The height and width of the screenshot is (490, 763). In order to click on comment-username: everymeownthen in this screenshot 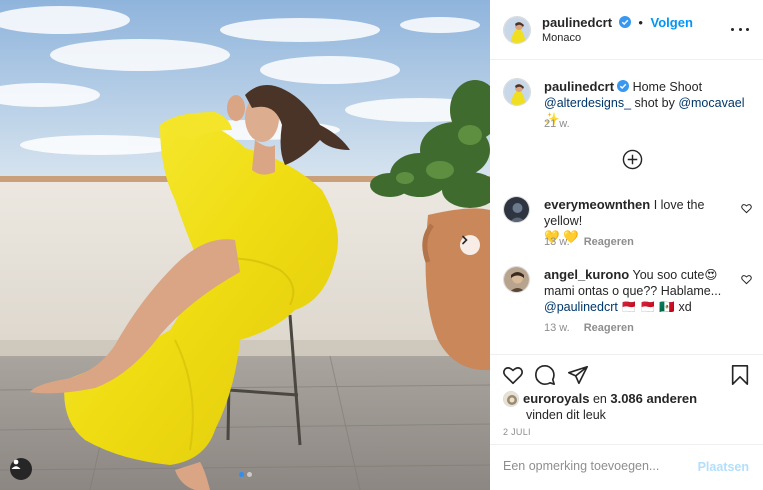, I will do `click(597, 204)`.